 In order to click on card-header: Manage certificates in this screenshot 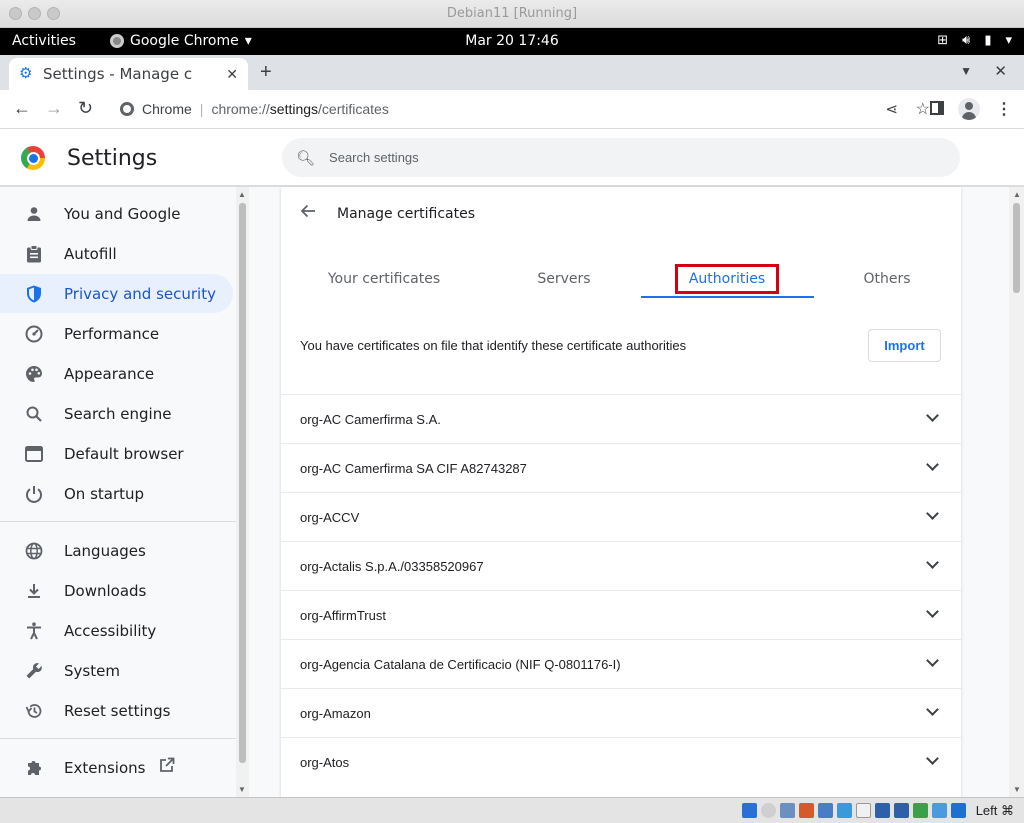, I will do `click(621, 214)`.